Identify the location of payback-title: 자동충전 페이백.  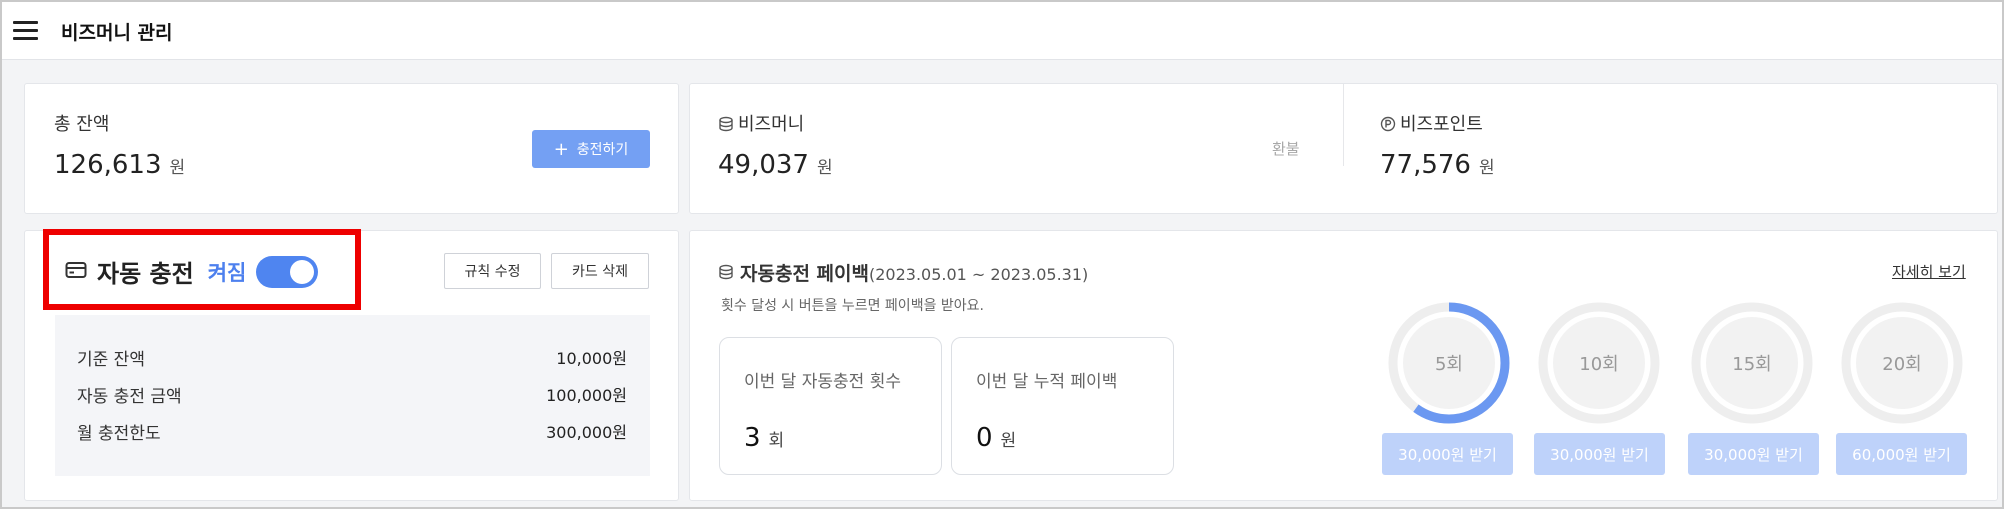
(804, 274).